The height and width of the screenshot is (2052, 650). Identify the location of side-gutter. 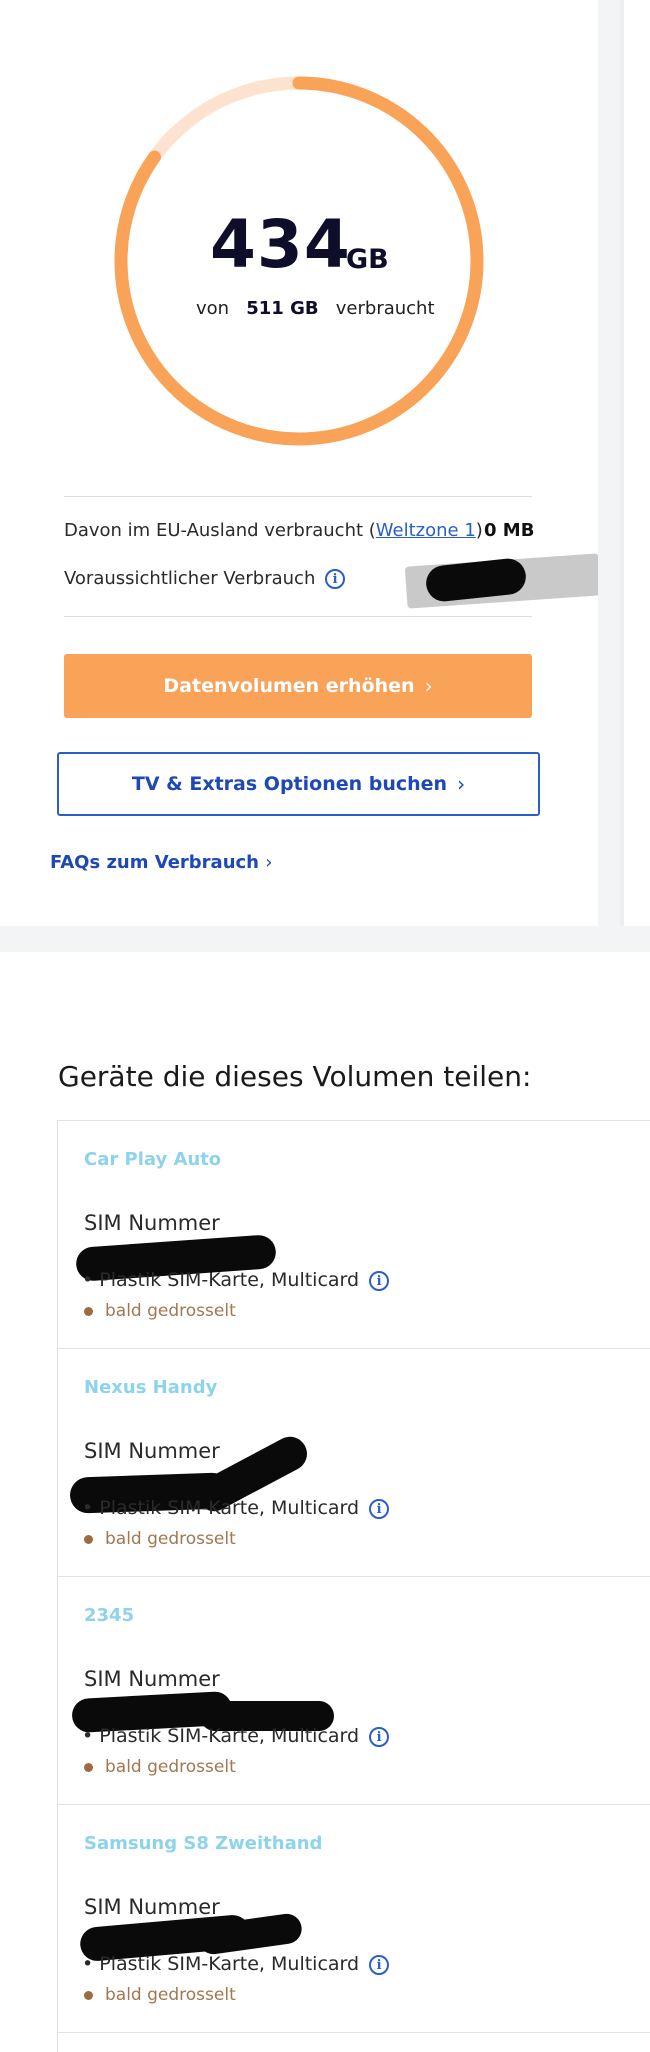
(609, 463).